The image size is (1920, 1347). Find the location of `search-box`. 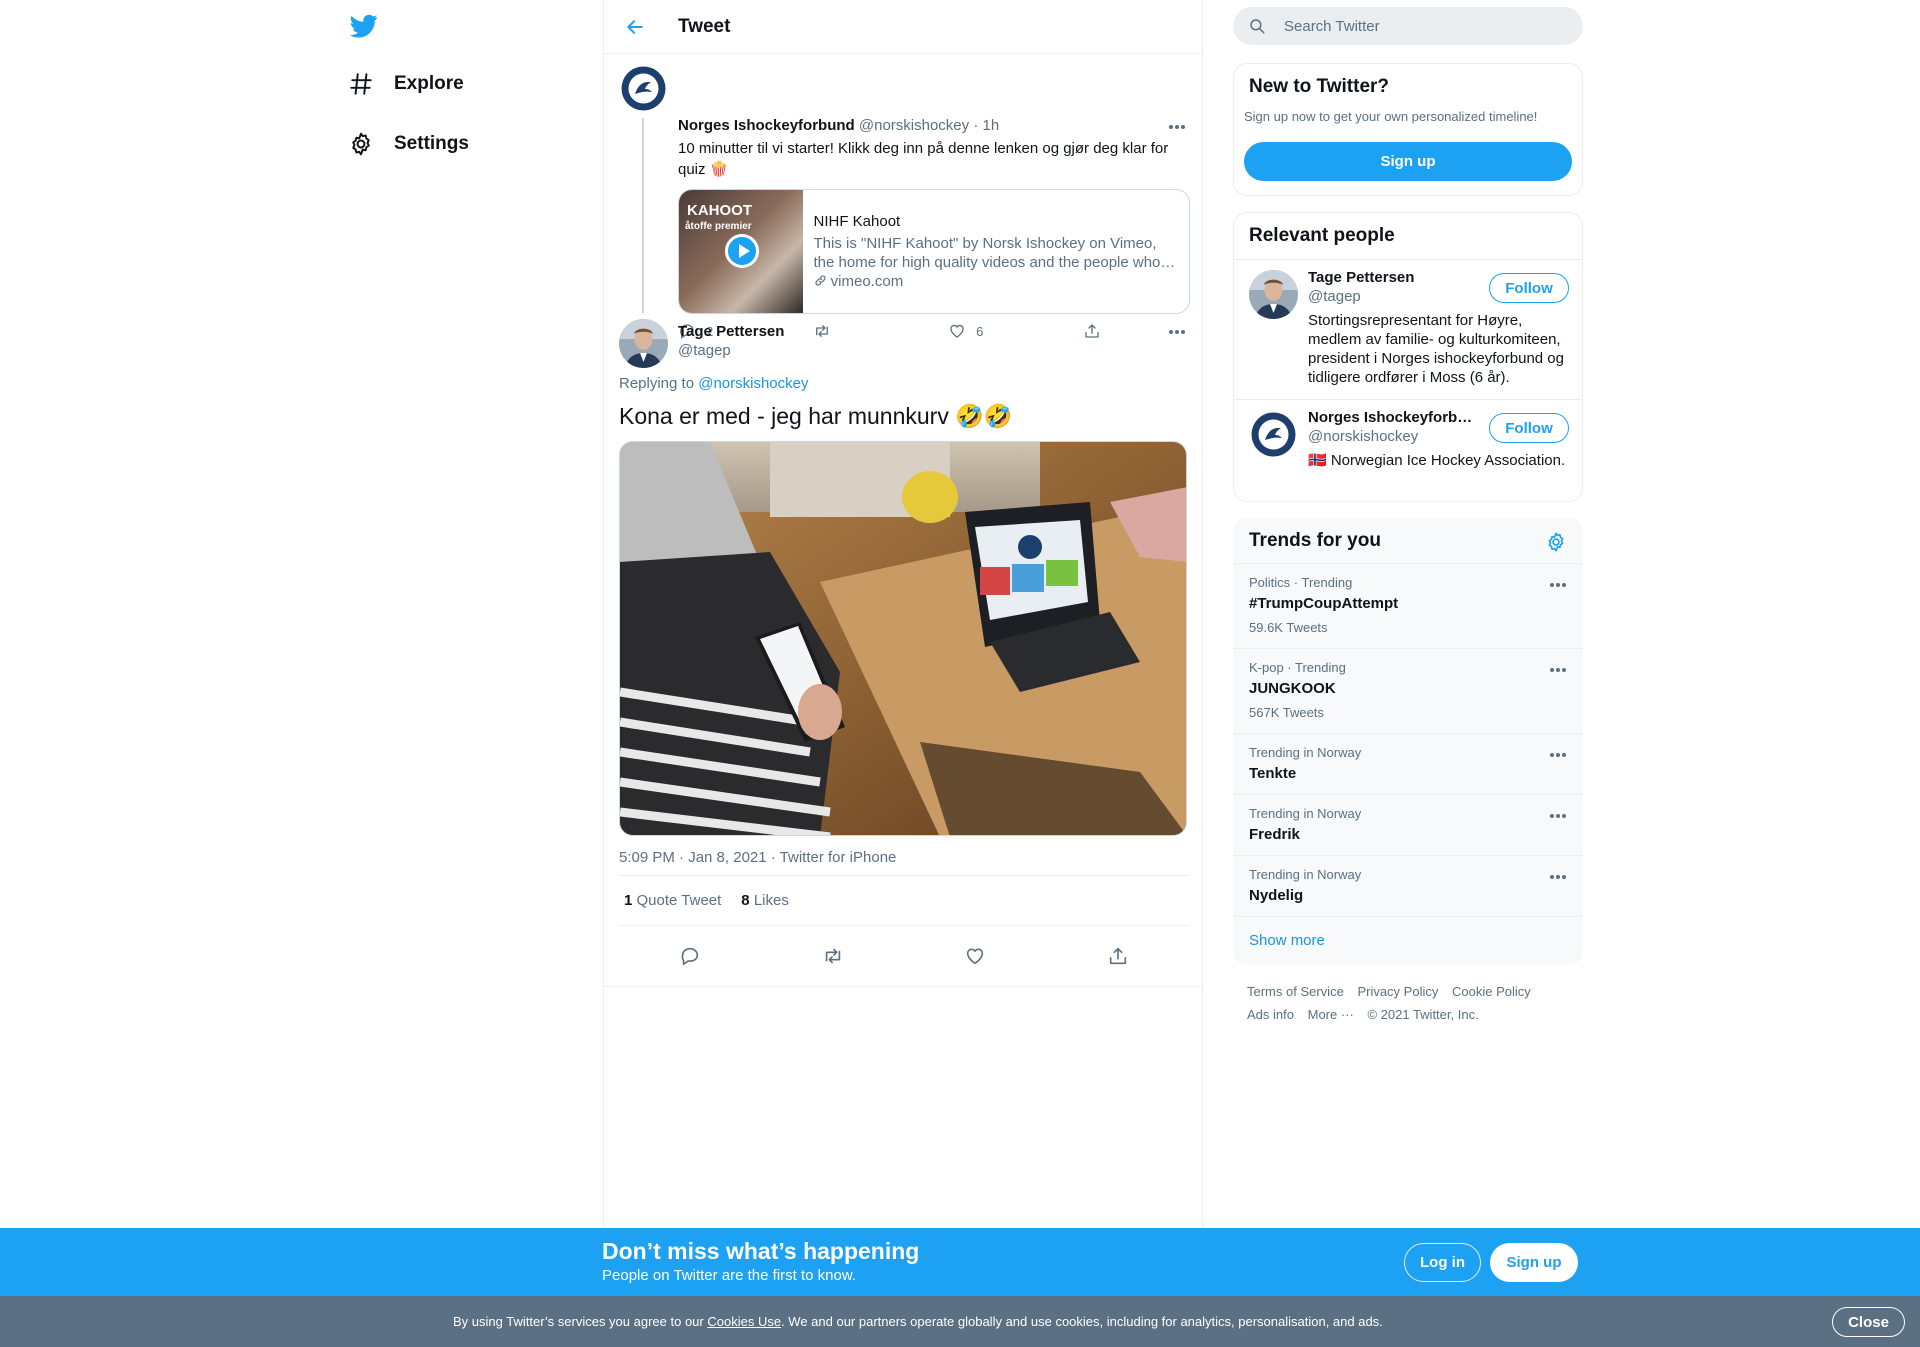

search-box is located at coordinates (1408, 26).